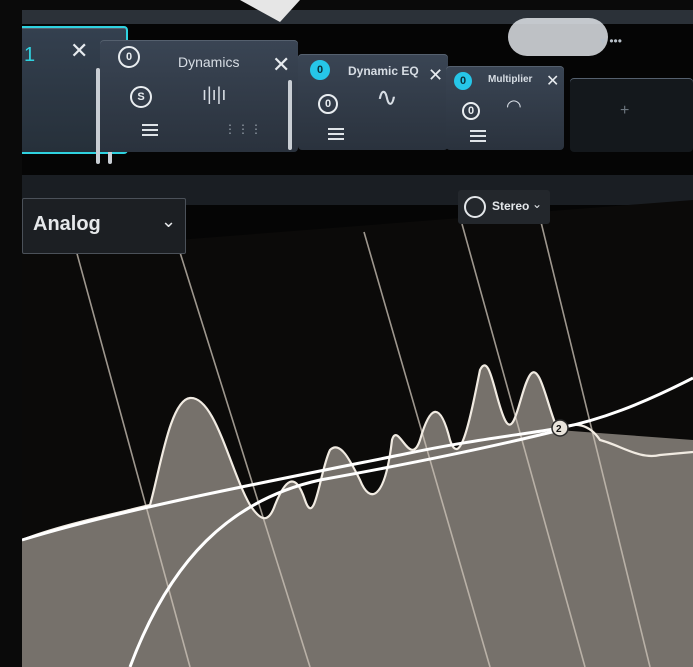 Image resolution: width=693 pixels, height=667 pixels. What do you see at coordinates (67, 224) in the screenshot?
I see `mode-value: Analog` at bounding box center [67, 224].